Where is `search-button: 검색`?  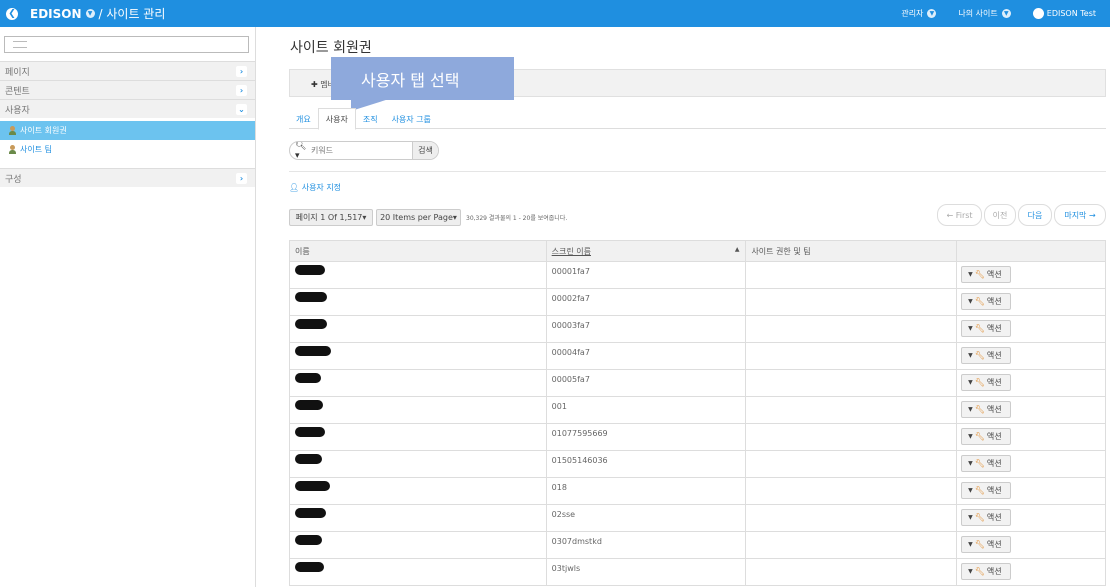 search-button: 검색 is located at coordinates (424, 150).